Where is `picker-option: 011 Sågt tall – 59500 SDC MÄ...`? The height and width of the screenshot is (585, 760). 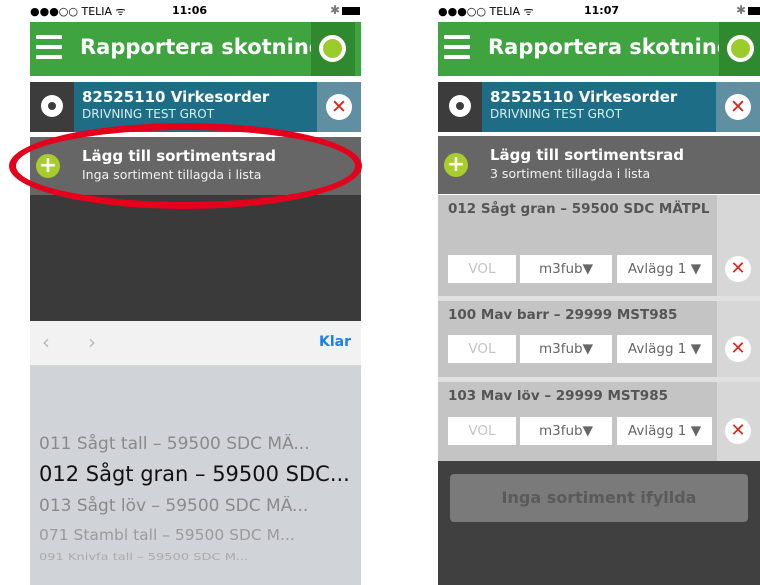
picker-option: 011 Sågt tall – 59500 SDC MÄ... is located at coordinates (195, 444).